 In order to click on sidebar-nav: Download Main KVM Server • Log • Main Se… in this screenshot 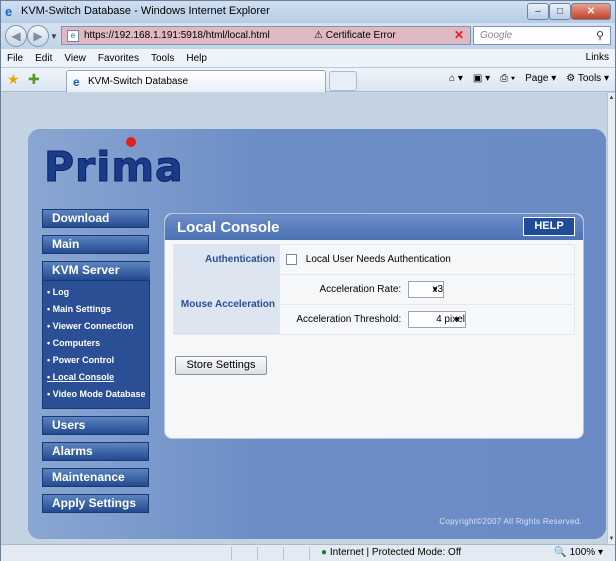, I will do `click(96, 364)`.